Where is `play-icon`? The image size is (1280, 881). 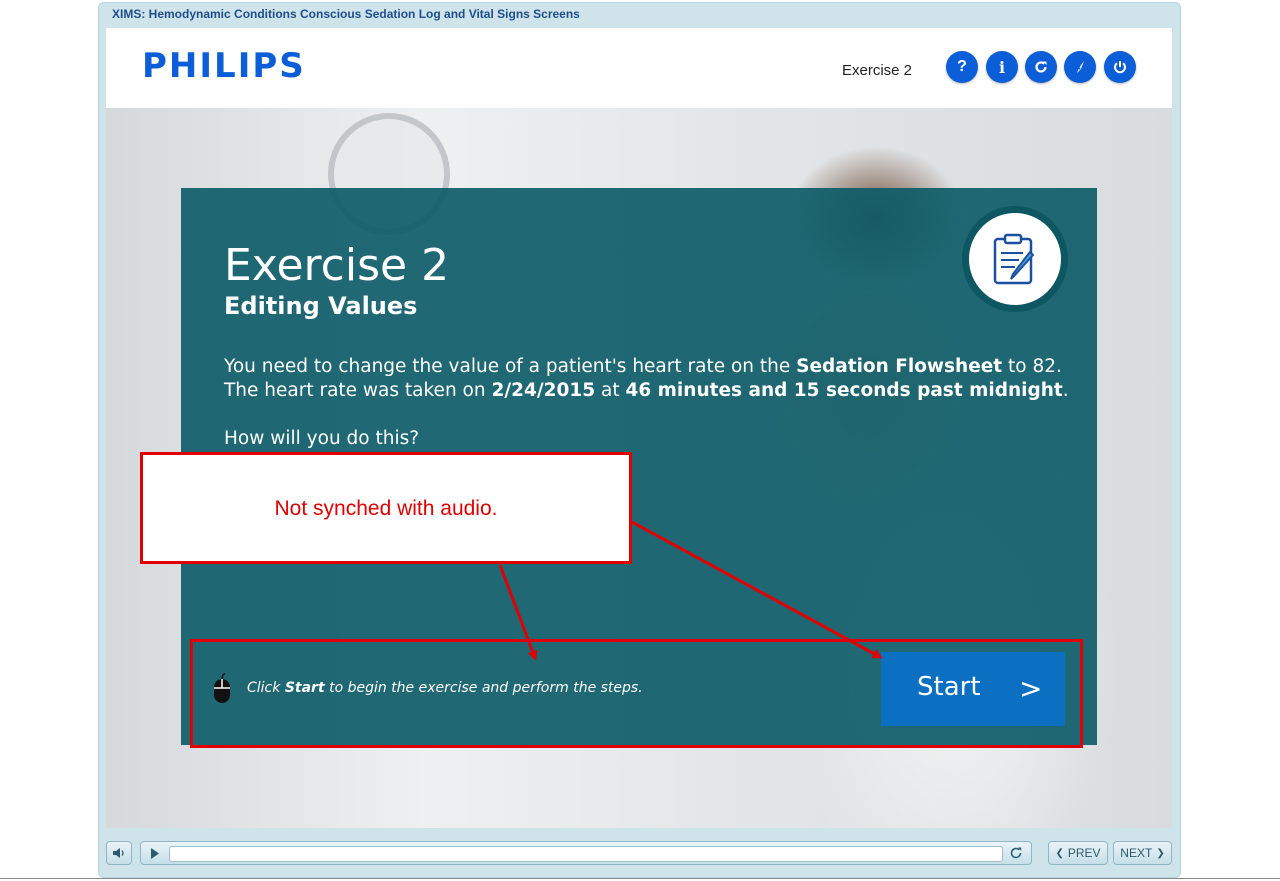 play-icon is located at coordinates (155, 853).